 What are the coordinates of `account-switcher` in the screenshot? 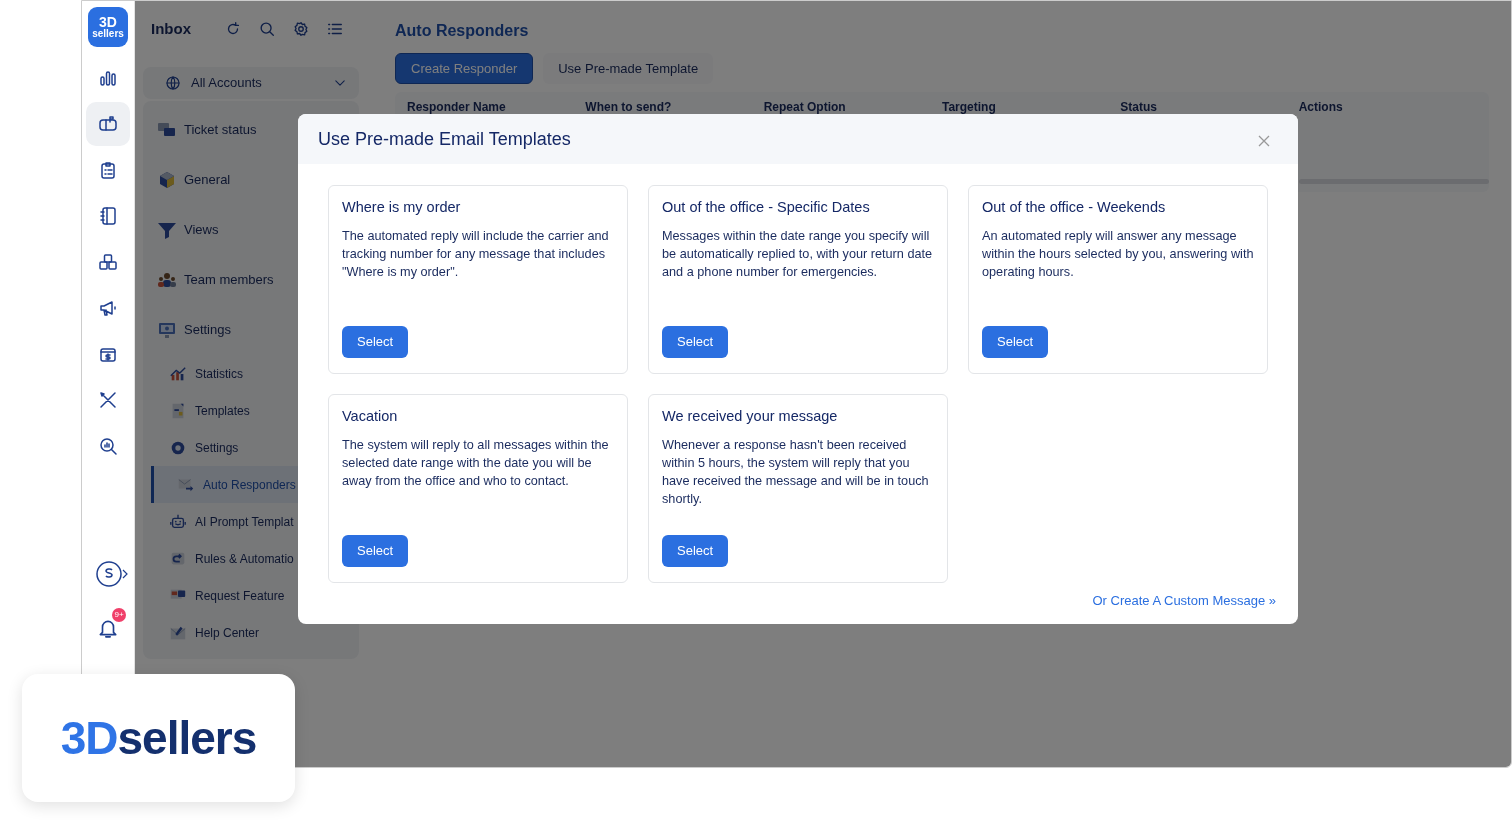 It's located at (112, 574).